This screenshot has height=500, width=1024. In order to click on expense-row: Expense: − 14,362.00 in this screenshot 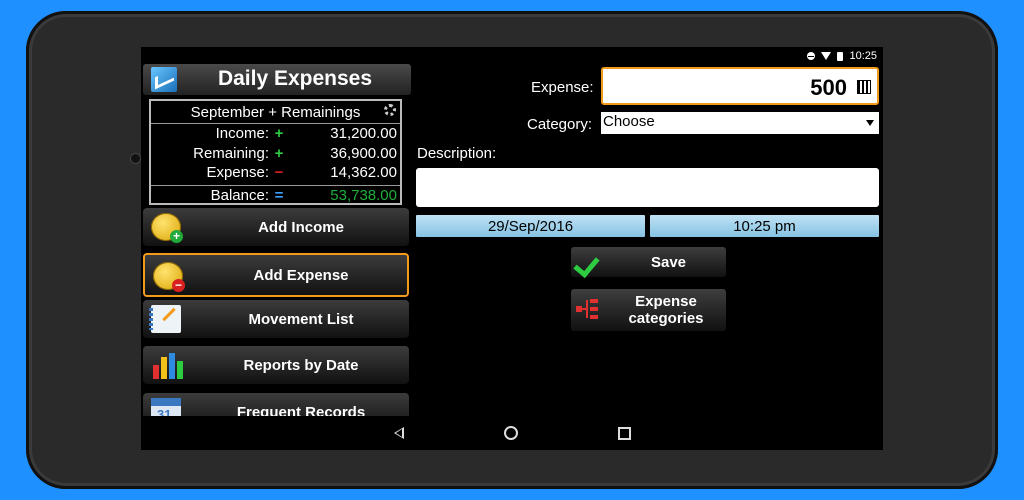, I will do `click(275, 173)`.